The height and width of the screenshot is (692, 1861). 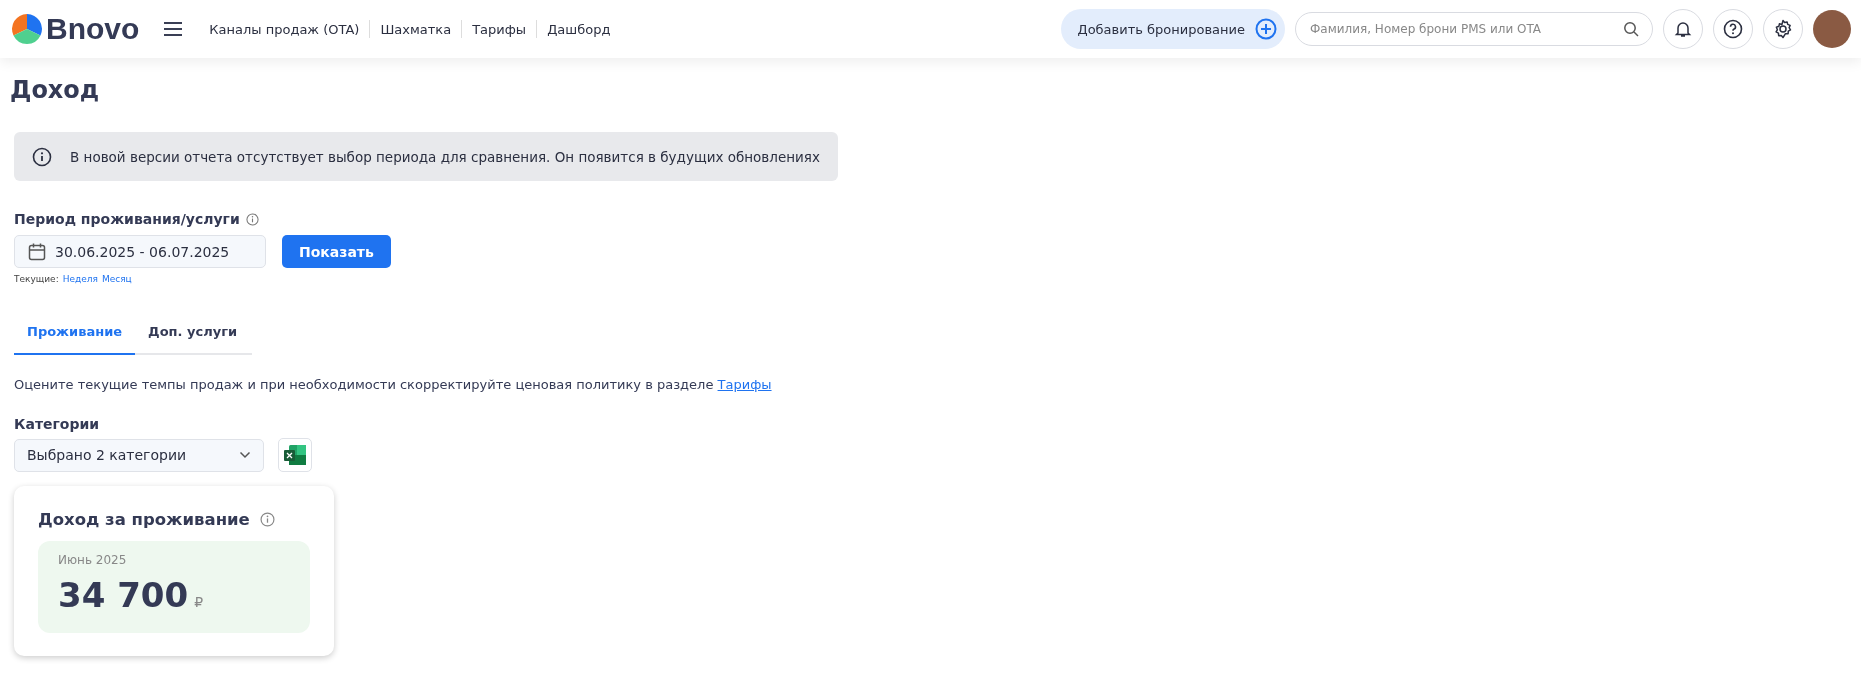 What do you see at coordinates (416, 29) in the screenshot?
I see `nav-link: Шахматка` at bounding box center [416, 29].